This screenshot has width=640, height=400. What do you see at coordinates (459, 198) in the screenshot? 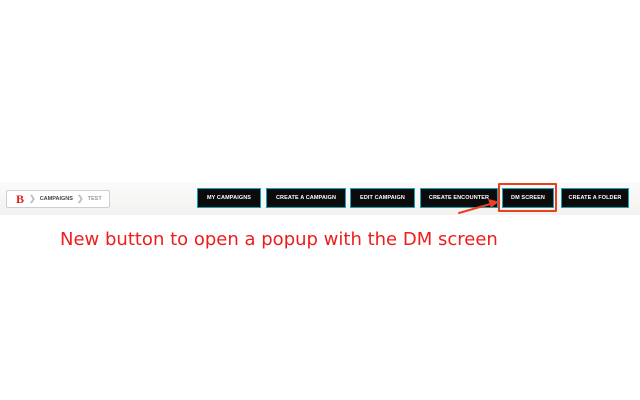
I see `create-encounter-button: CREATE ENCOUNTER` at bounding box center [459, 198].